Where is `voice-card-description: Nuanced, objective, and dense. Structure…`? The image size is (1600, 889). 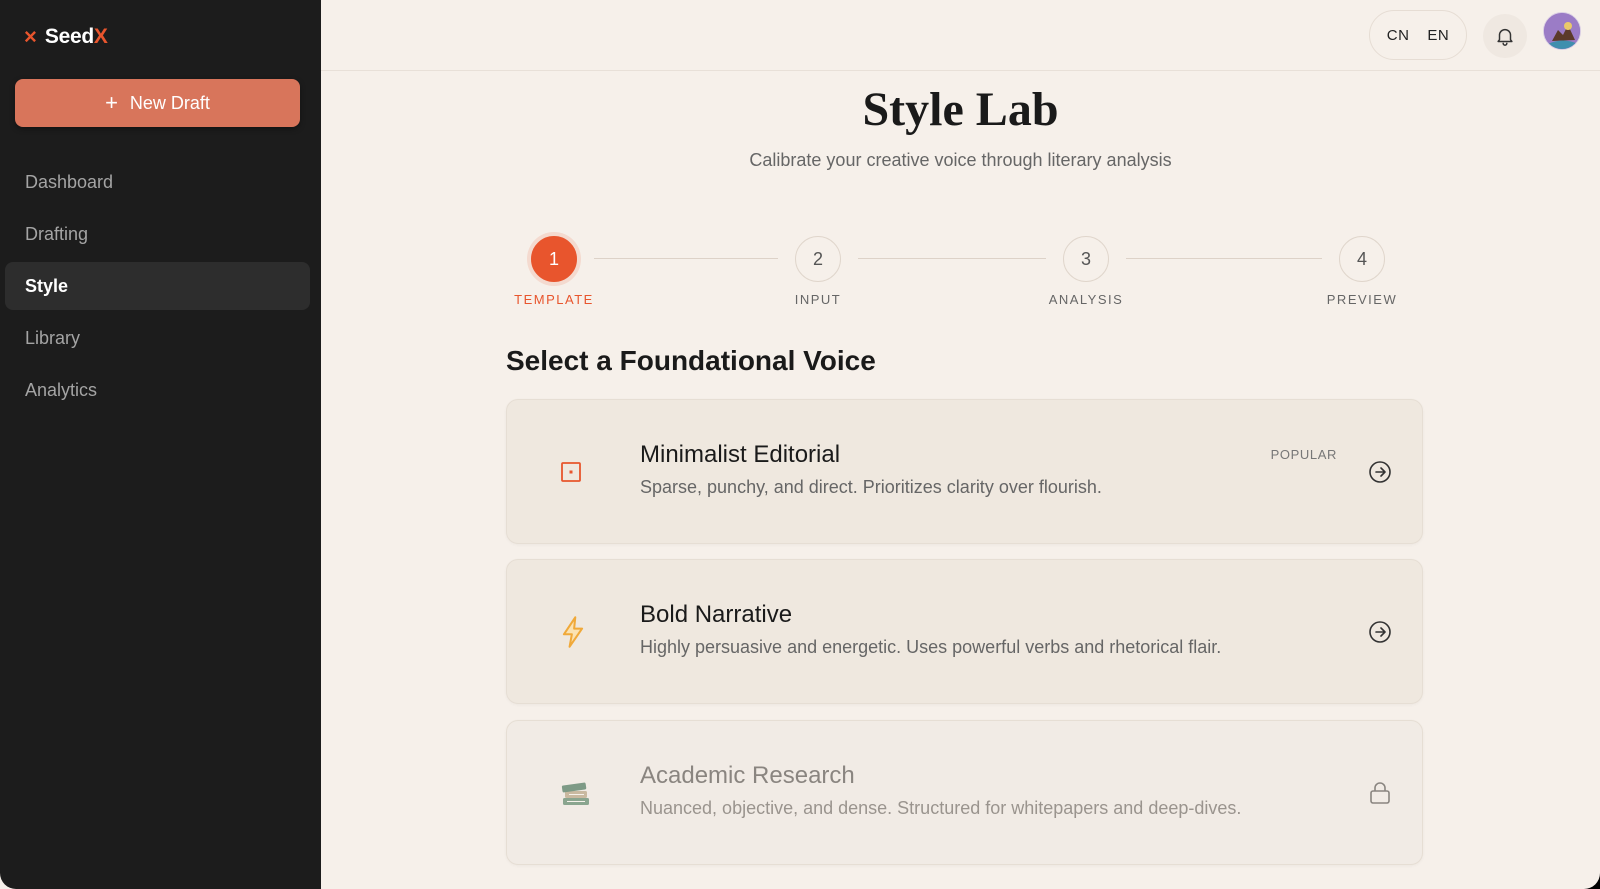
voice-card-description: Nuanced, objective, and dense. Structure… is located at coordinates (941, 808).